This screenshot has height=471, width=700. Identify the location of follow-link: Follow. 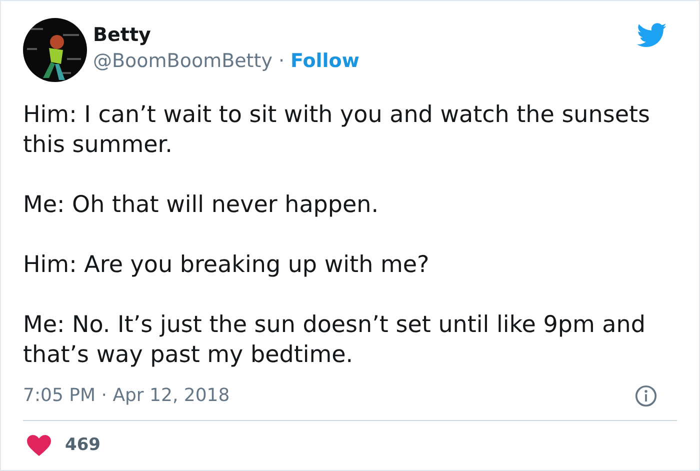
(325, 61).